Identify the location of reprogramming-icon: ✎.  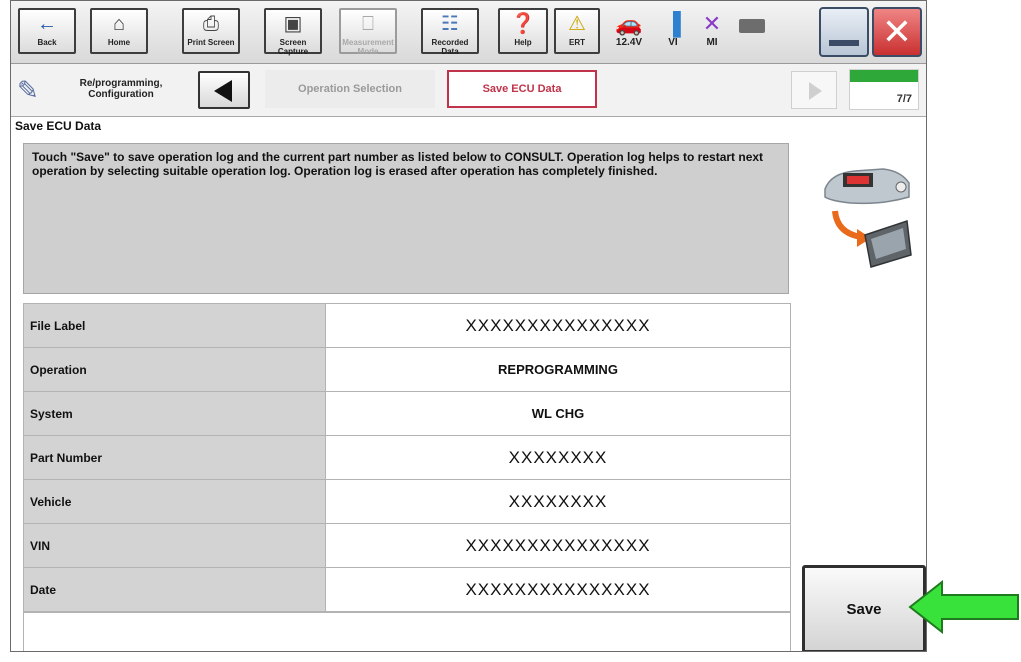
(28, 90).